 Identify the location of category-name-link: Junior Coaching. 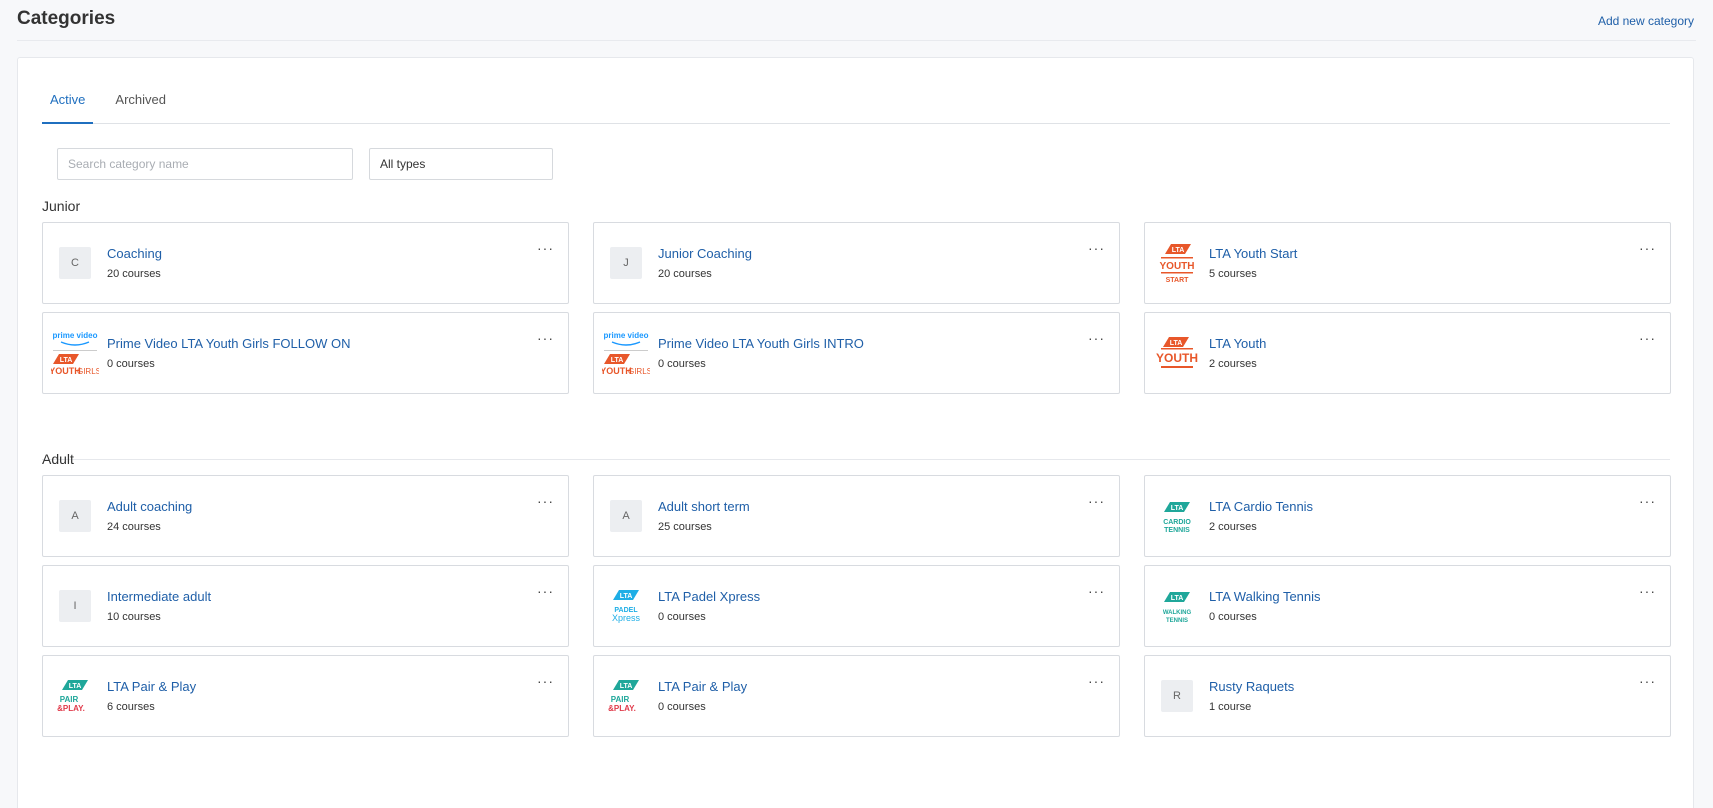
(705, 253).